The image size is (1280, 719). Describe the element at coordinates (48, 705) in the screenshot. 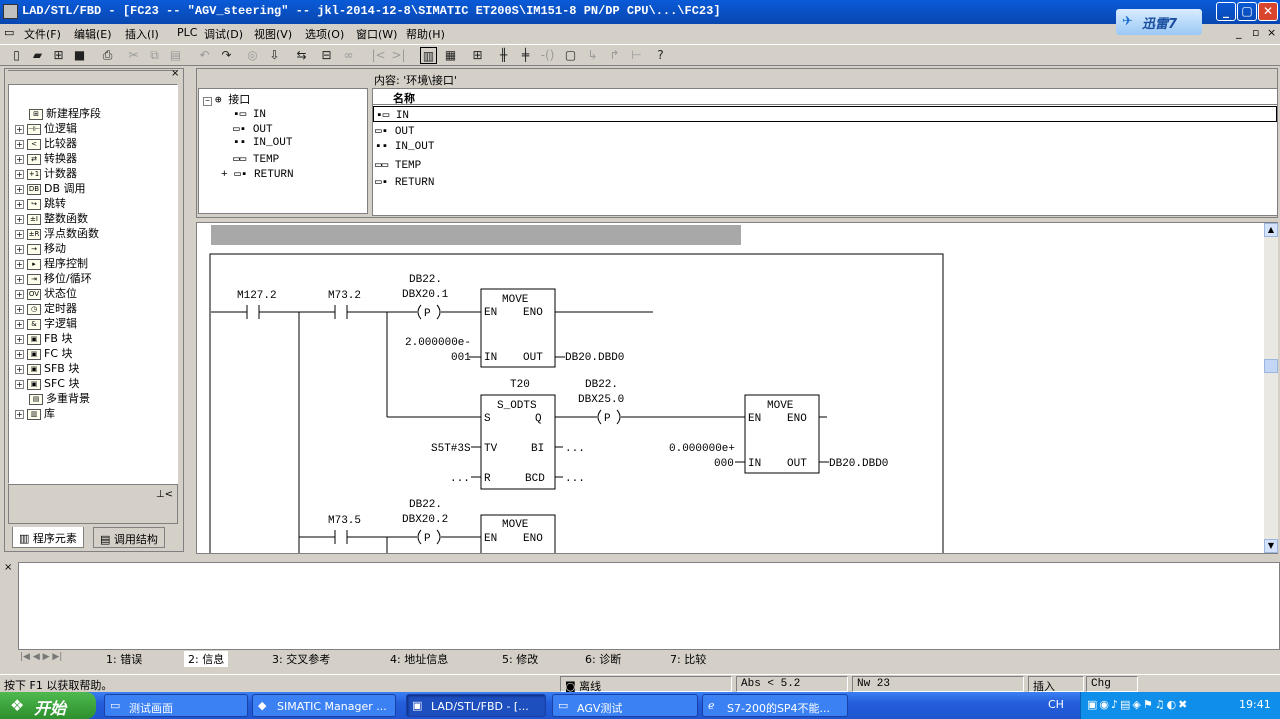

I see `start-button: ❖ 开始` at that location.